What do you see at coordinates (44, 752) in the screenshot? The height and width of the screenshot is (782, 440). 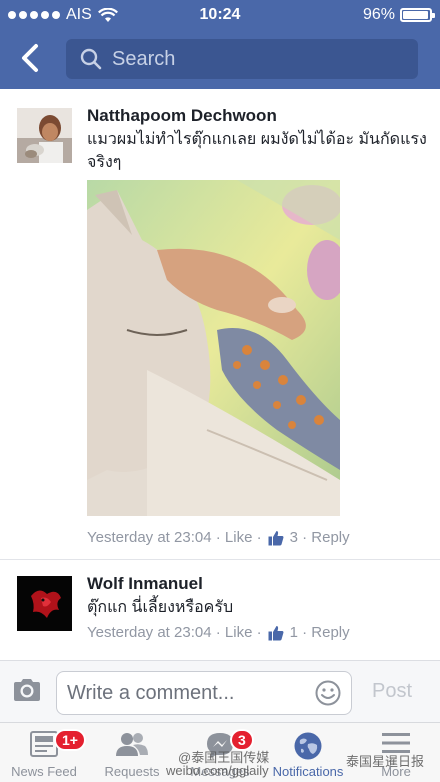 I see `tab-news-feed: 1+ News Feed` at bounding box center [44, 752].